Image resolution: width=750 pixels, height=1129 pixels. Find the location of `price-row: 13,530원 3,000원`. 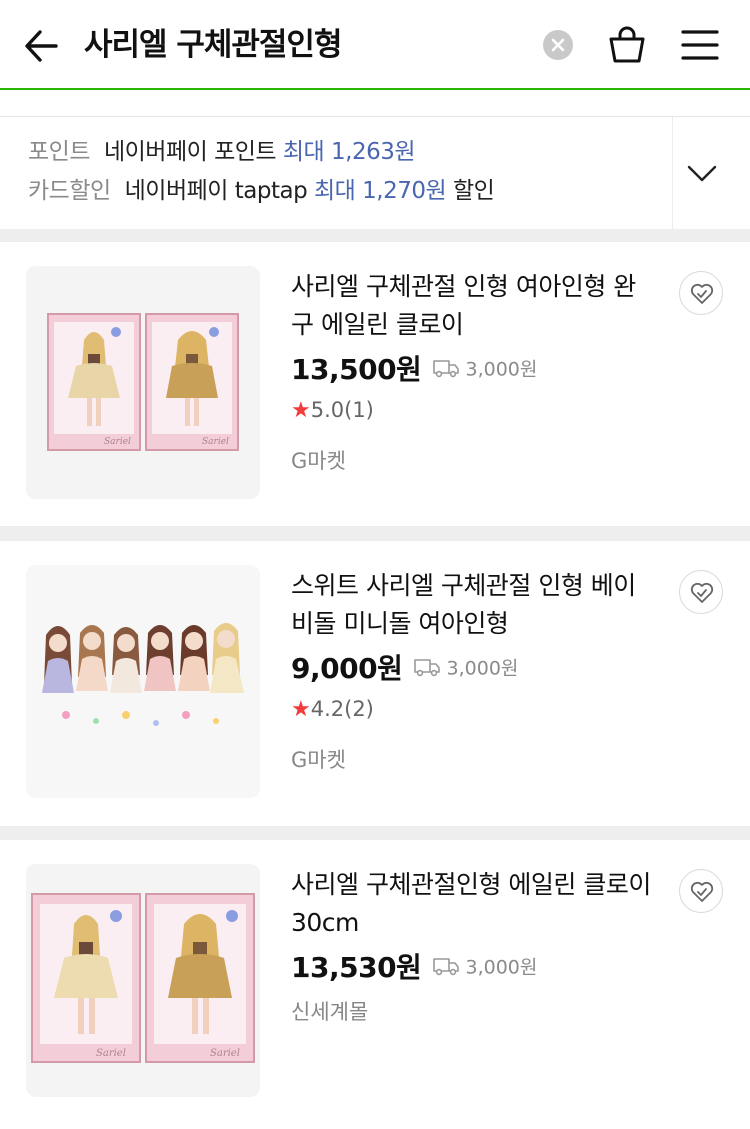

price-row: 13,530원 3,000원 is located at coordinates (414, 966).